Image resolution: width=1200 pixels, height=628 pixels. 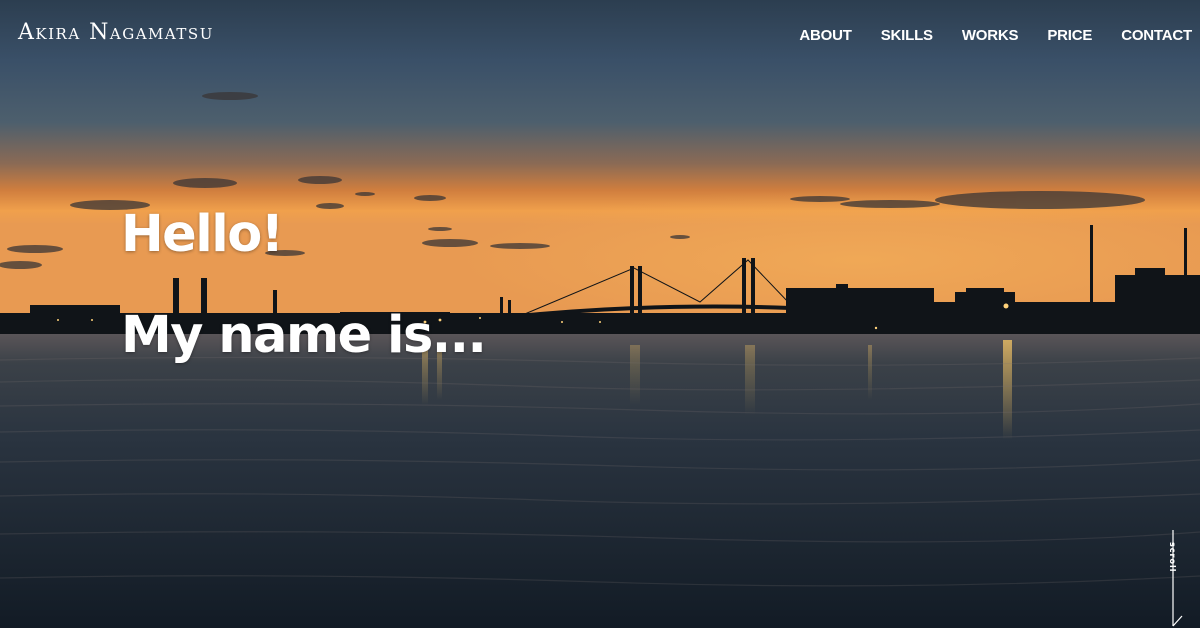 What do you see at coordinates (202, 234) in the screenshot?
I see `hero-greeting: Hello!` at bounding box center [202, 234].